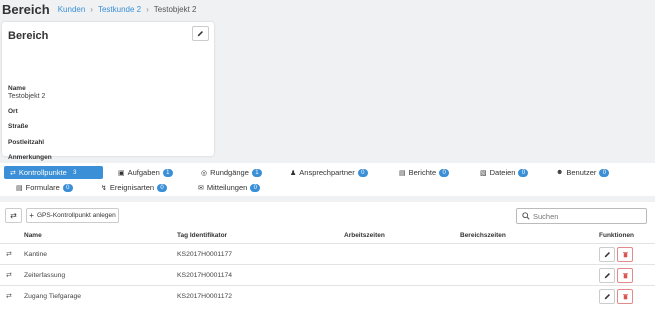 This screenshot has width=655, height=313. I want to click on tab-label: Berichte, so click(422, 172).